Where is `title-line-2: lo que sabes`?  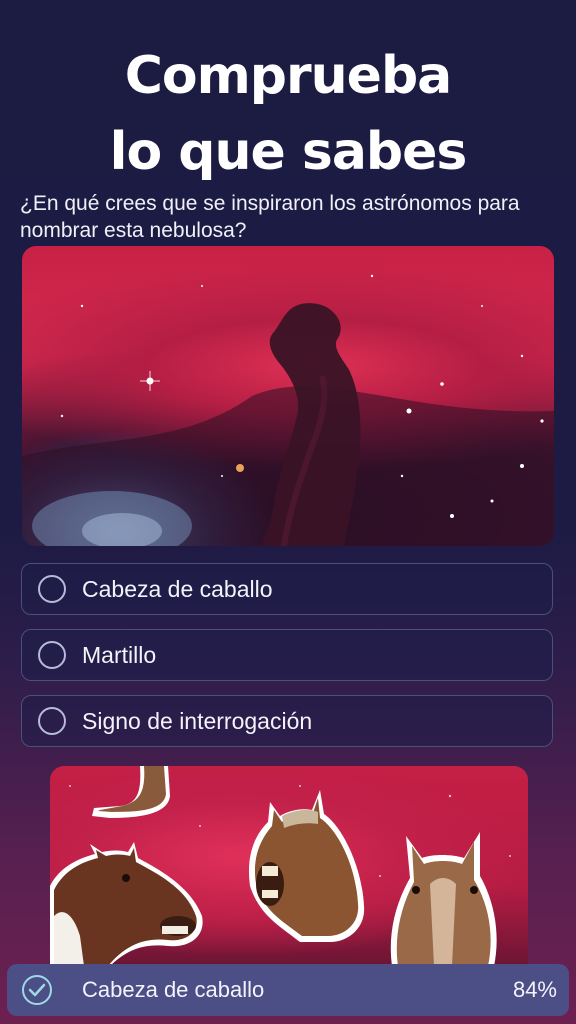 title-line-2: lo que sabes is located at coordinates (288, 152).